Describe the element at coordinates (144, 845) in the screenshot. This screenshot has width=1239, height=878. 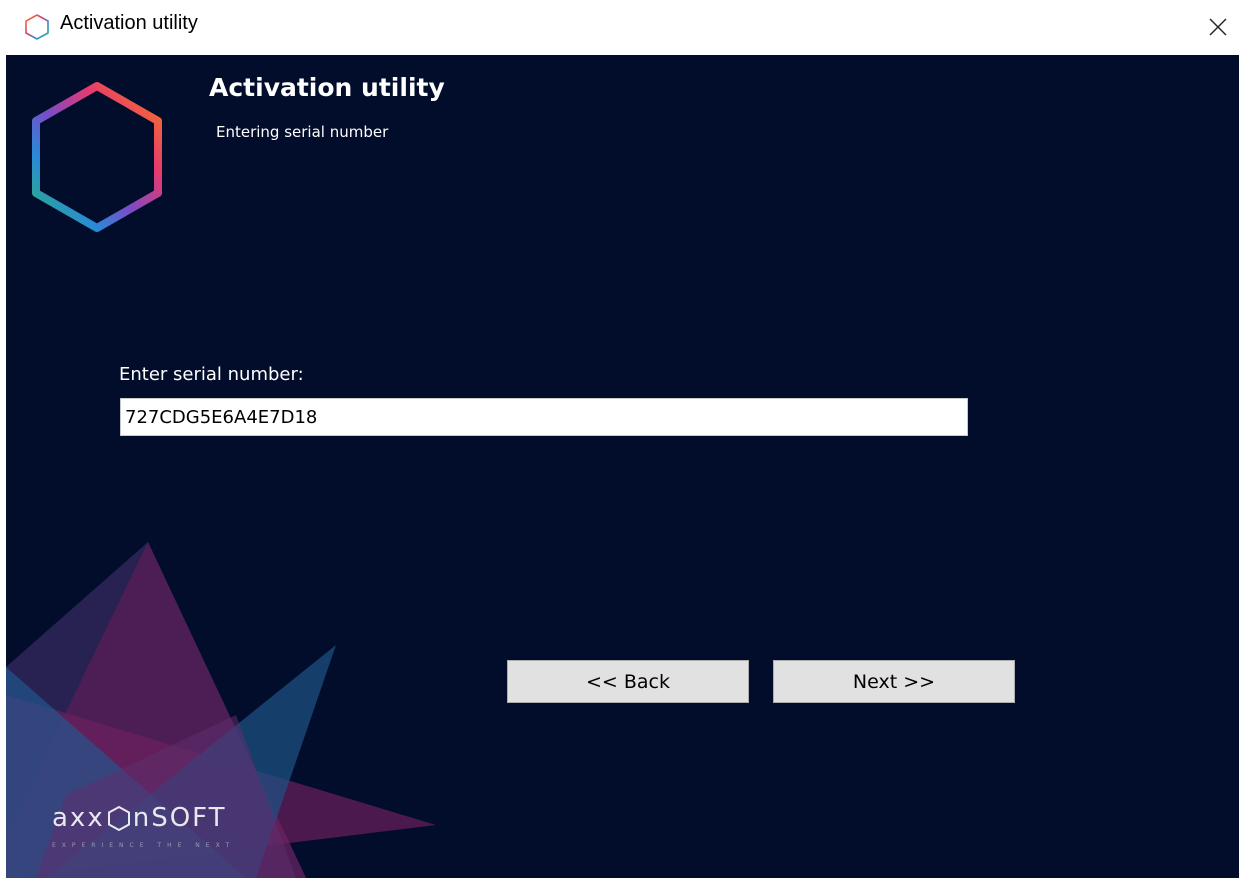
I see `brand-tagline: EXPERIENCE THE NEXT` at that location.